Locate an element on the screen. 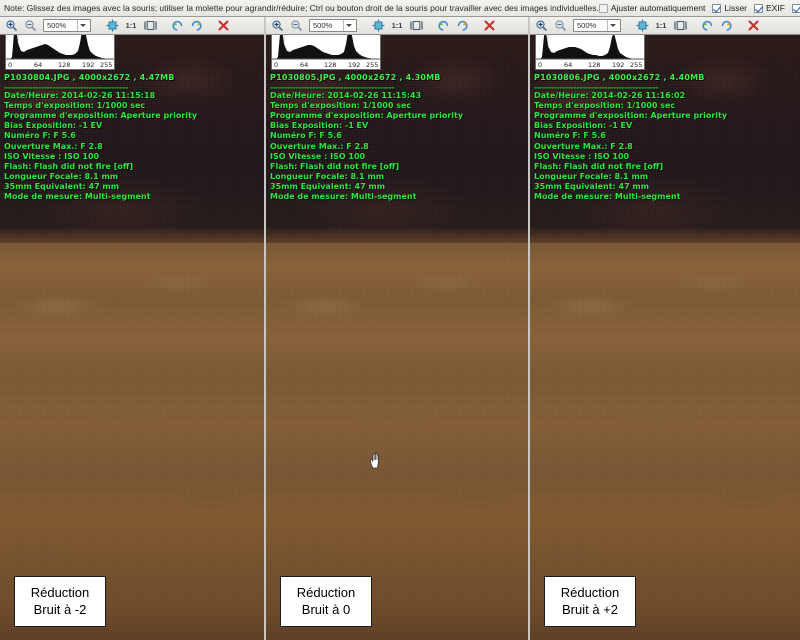  exif-line-iso-1: ISO Vitesse : ISO 100 is located at coordinates (52, 156).